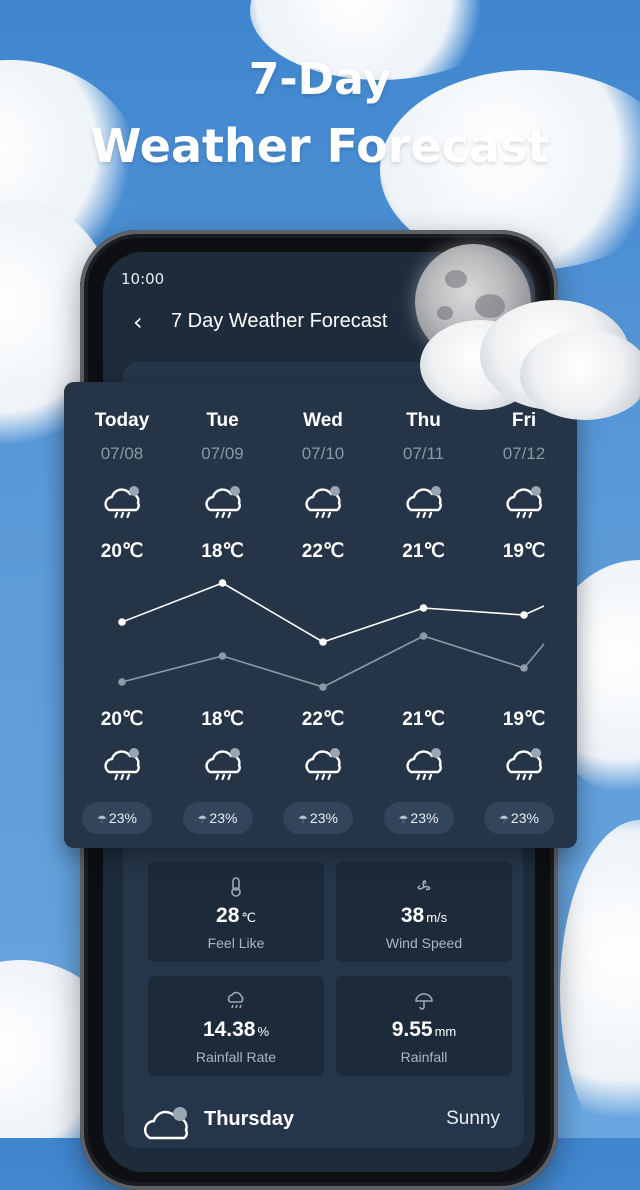 This screenshot has height=1190, width=640. Describe the element at coordinates (236, 943) in the screenshot. I see `feel-like-label: Feel Like` at that location.